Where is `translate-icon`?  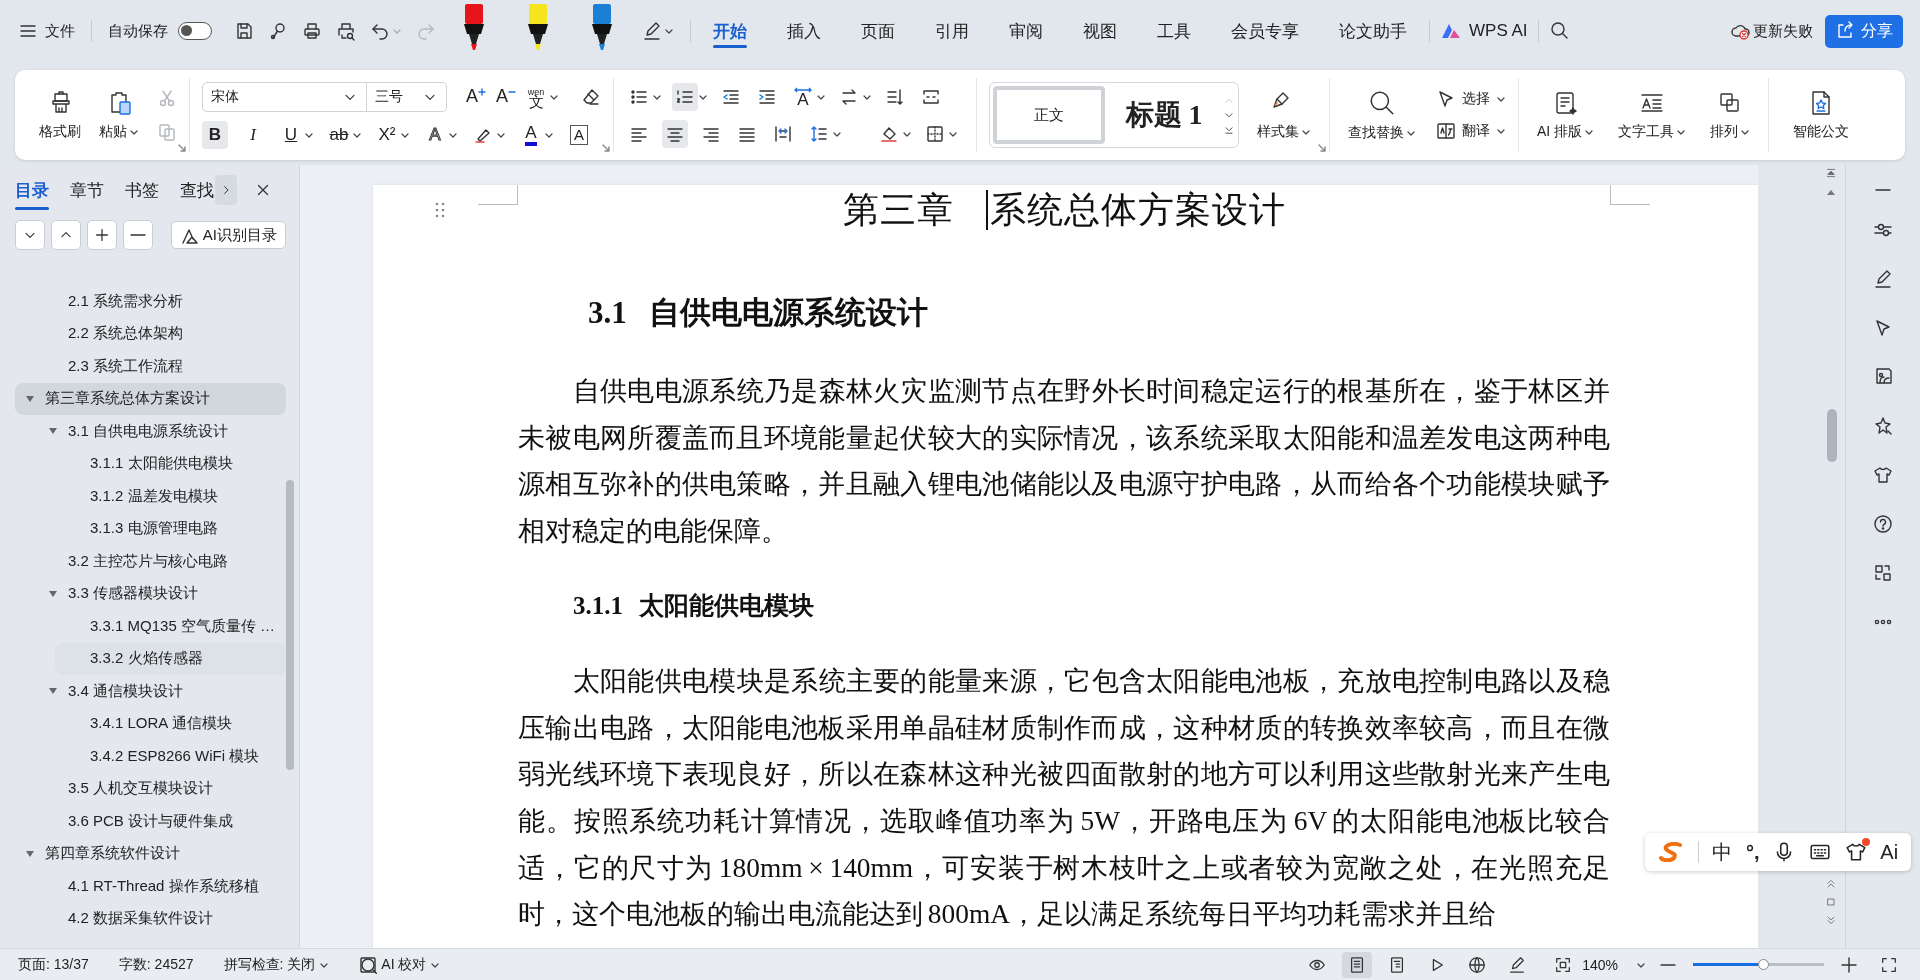
translate-icon is located at coordinates (1883, 573).